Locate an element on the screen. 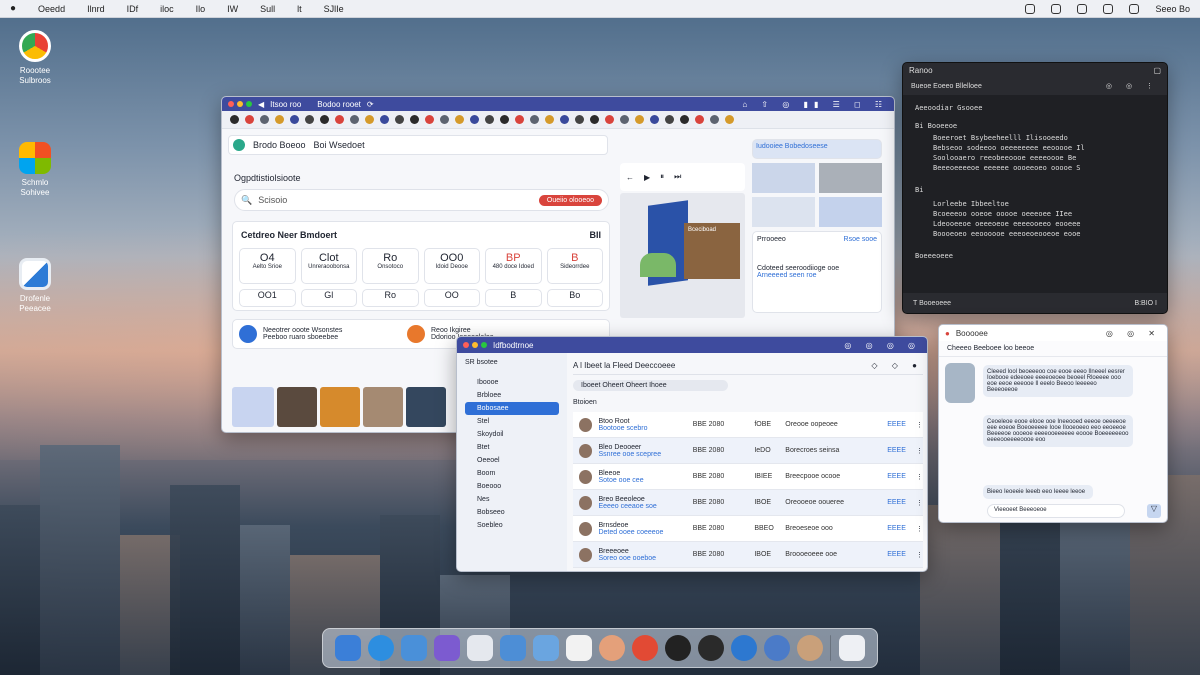 The image size is (1200, 675). grid-tile: OO1 is located at coordinates (267, 298).